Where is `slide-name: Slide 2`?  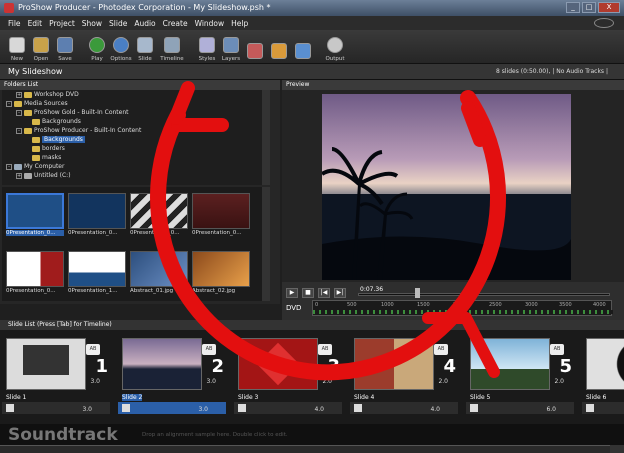 slide-name: Slide 2 is located at coordinates (132, 397).